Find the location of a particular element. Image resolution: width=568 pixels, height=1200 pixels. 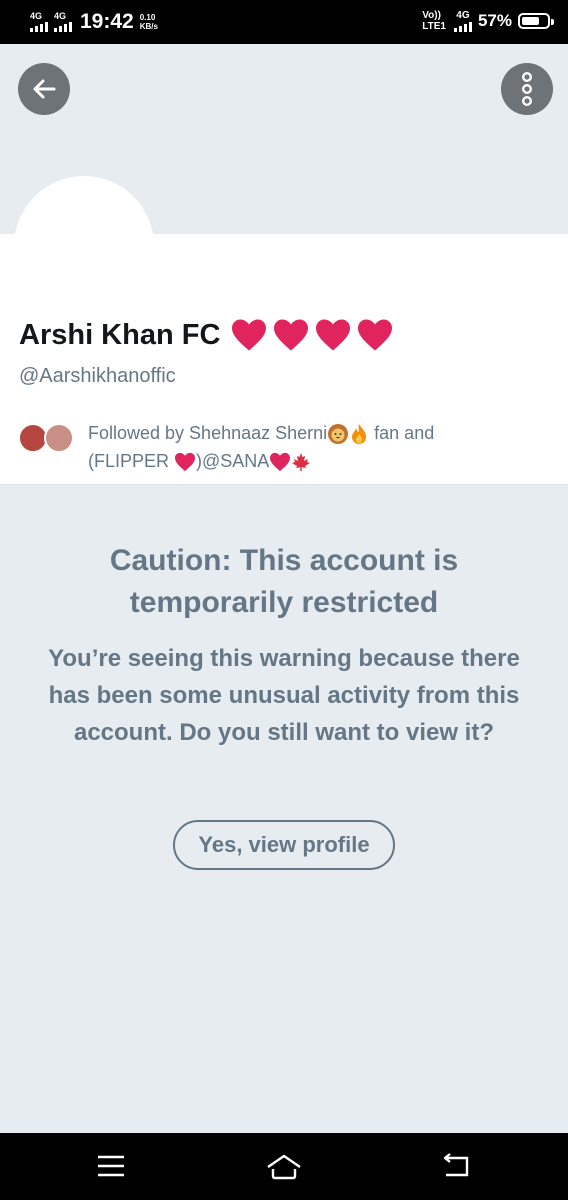

volte-indicator: Vo)) LTE1 is located at coordinates (434, 21).